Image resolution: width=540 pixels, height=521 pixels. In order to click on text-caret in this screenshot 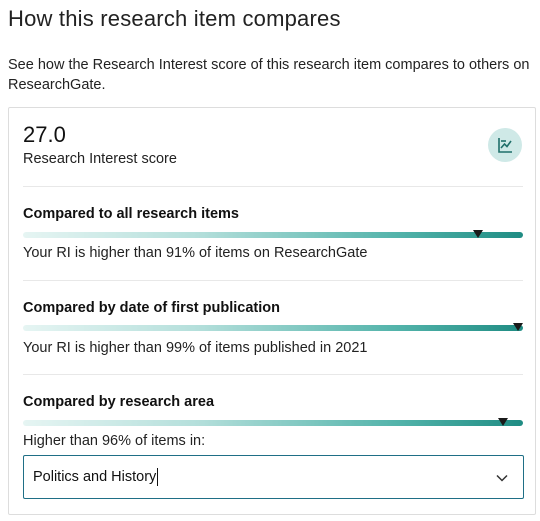, I will do `click(158, 477)`.